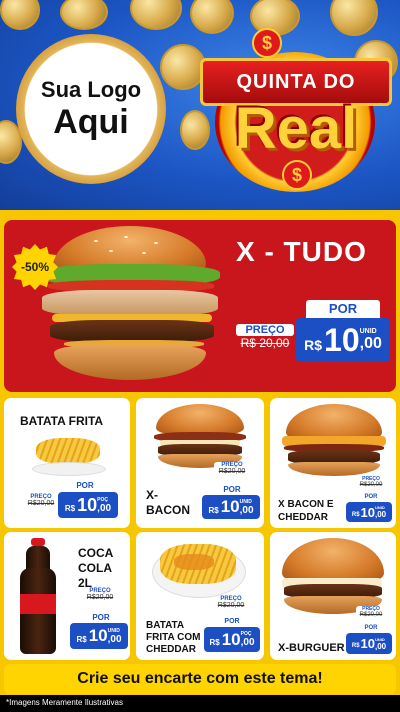 This screenshot has width=400, height=712. I want to click on disclaimer-text: *Imagens Meramente Ilustrativas, so click(64, 702).